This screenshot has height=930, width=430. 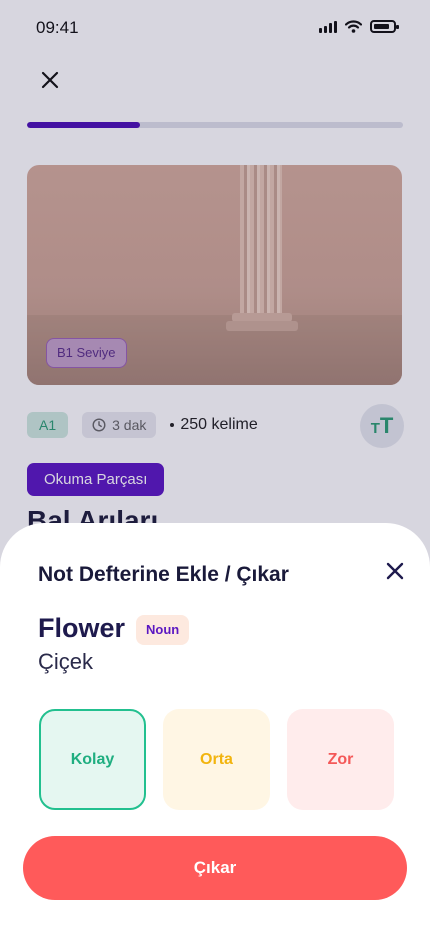 What do you see at coordinates (163, 574) in the screenshot?
I see `sheet-title: Not Defterine Ekle / Çıkar` at bounding box center [163, 574].